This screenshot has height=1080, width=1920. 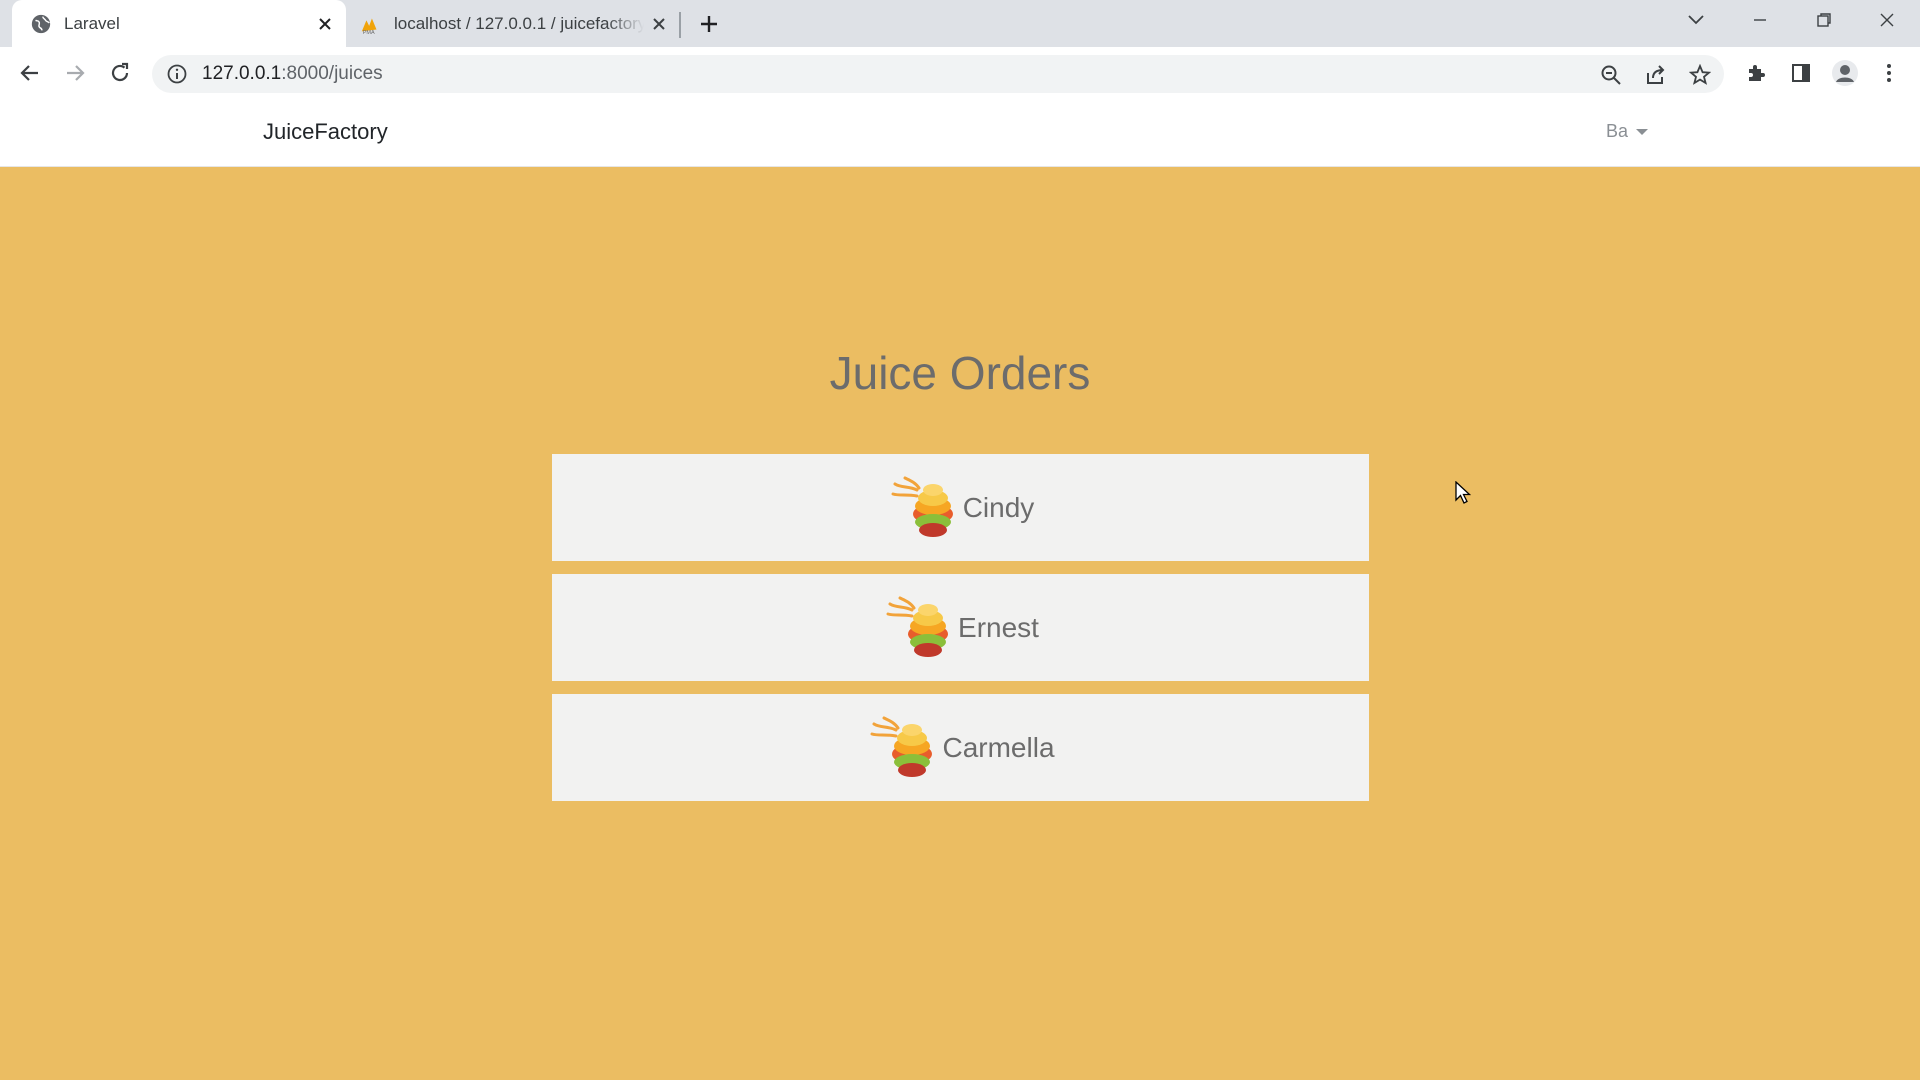 What do you see at coordinates (960, 373) in the screenshot?
I see `page-title: Juice Orders` at bounding box center [960, 373].